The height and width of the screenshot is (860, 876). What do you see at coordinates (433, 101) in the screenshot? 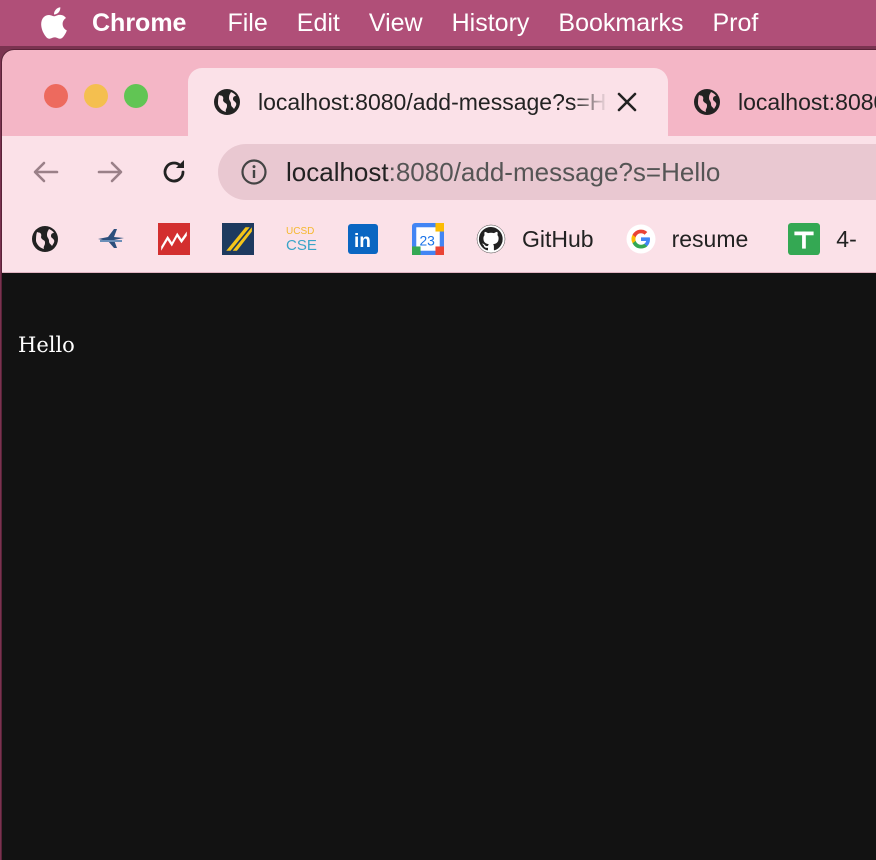
I see `tab-title: localhost:8080/add-message?s=Hello` at bounding box center [433, 101].